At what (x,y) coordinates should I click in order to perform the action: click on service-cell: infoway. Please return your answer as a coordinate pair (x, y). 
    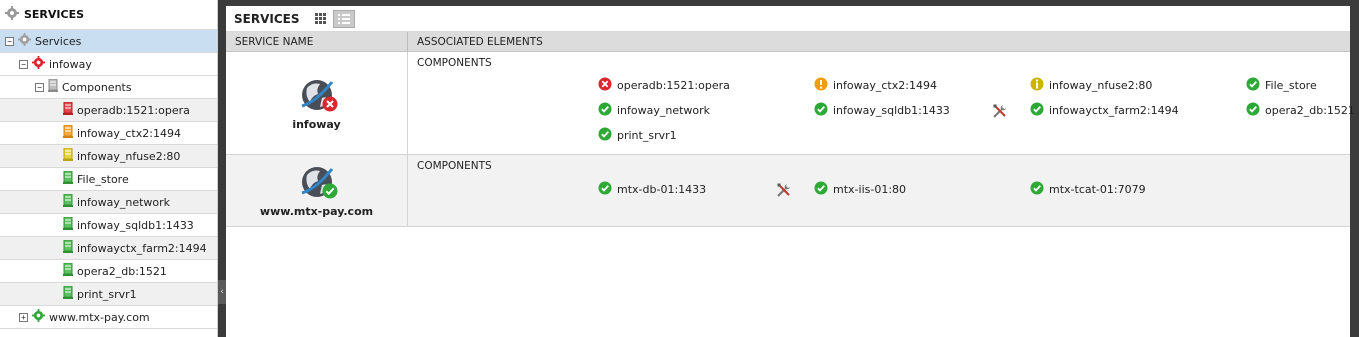
    Looking at the image, I should click on (317, 103).